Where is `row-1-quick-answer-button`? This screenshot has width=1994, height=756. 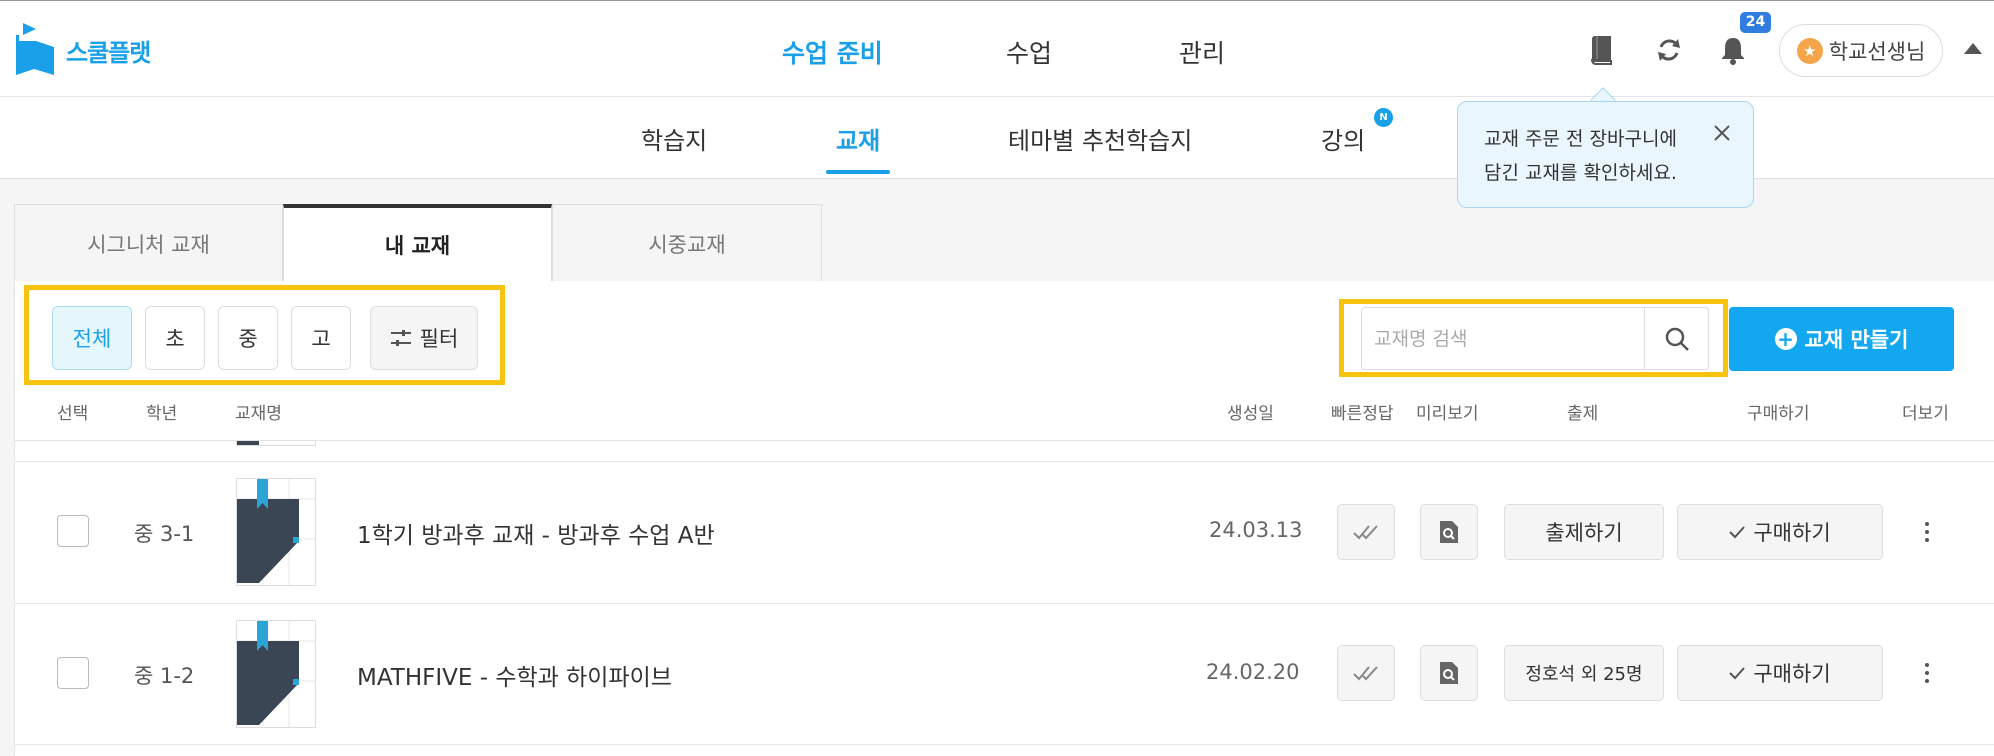 row-1-quick-answer-button is located at coordinates (1366, 532).